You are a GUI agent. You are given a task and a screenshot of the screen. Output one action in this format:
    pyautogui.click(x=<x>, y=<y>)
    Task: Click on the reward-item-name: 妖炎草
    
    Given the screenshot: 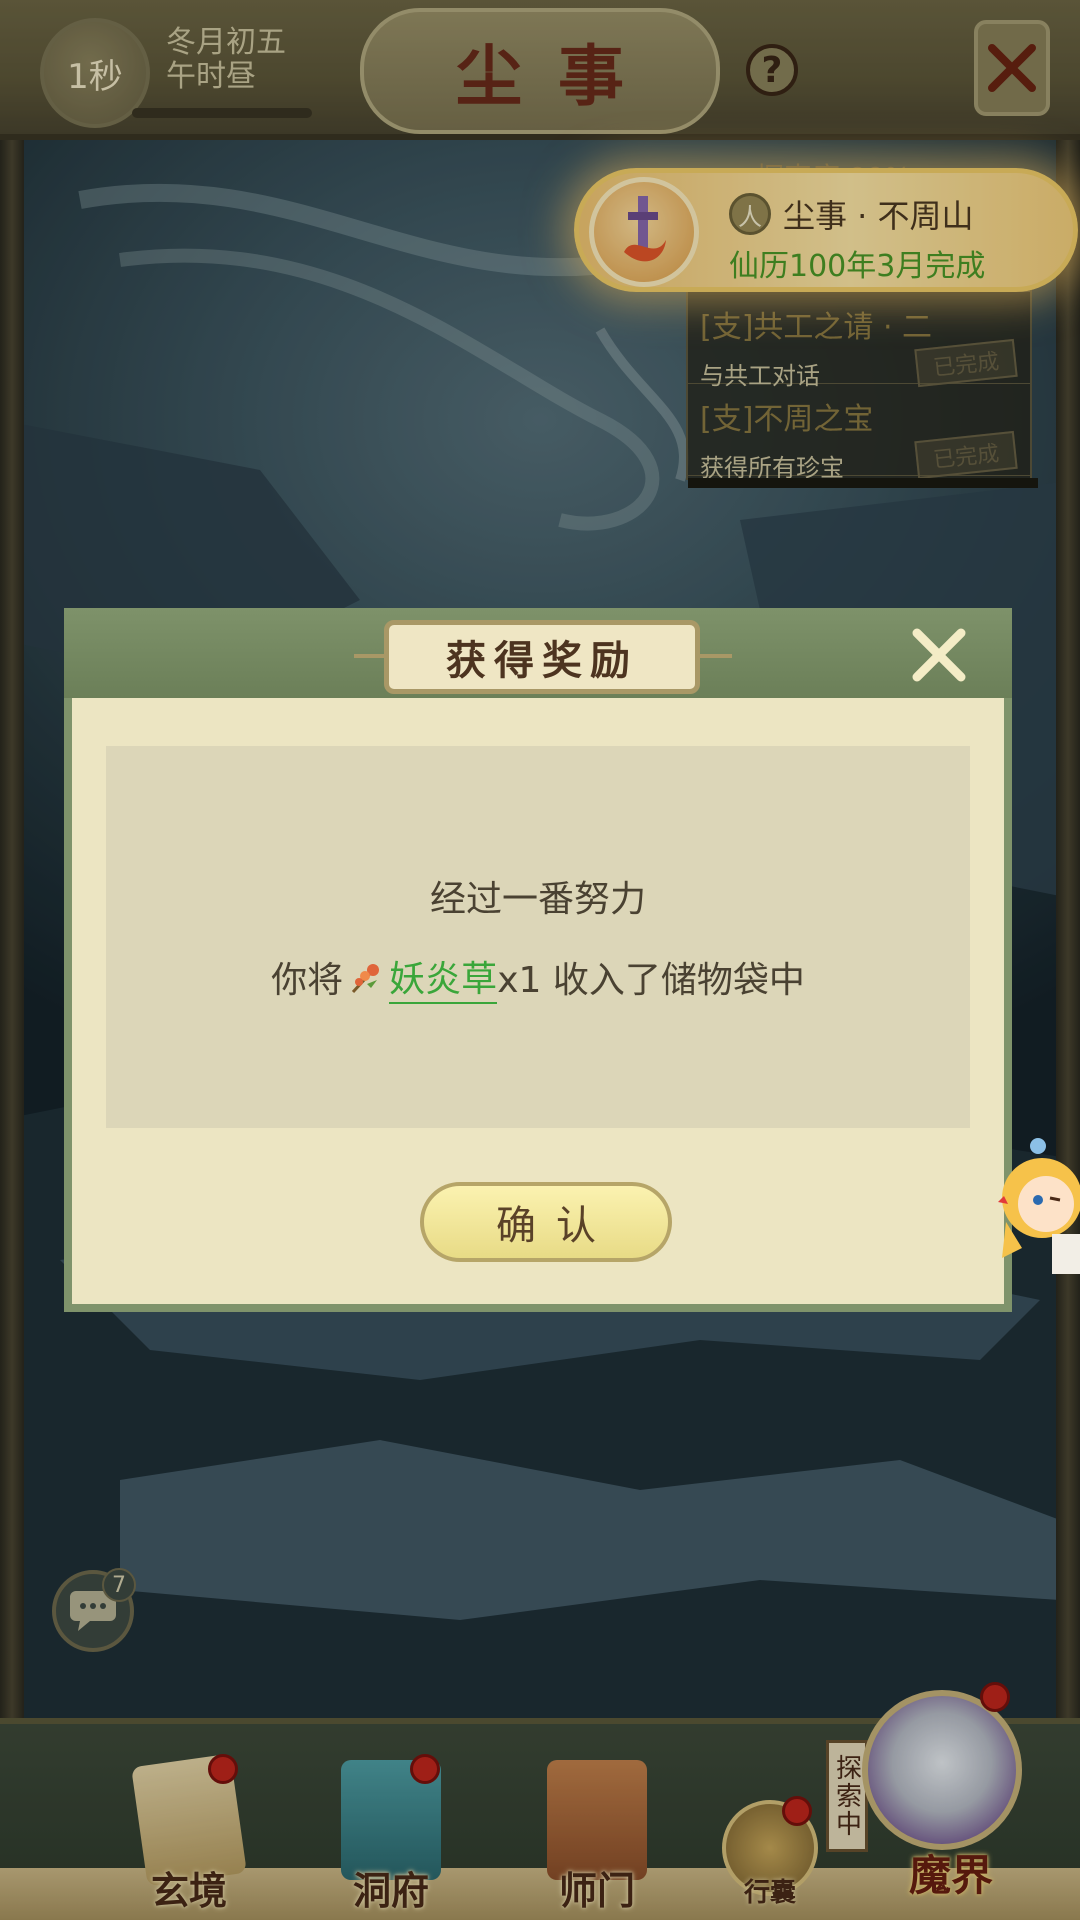 What is the action you would take?
    pyautogui.click(x=443, y=977)
    